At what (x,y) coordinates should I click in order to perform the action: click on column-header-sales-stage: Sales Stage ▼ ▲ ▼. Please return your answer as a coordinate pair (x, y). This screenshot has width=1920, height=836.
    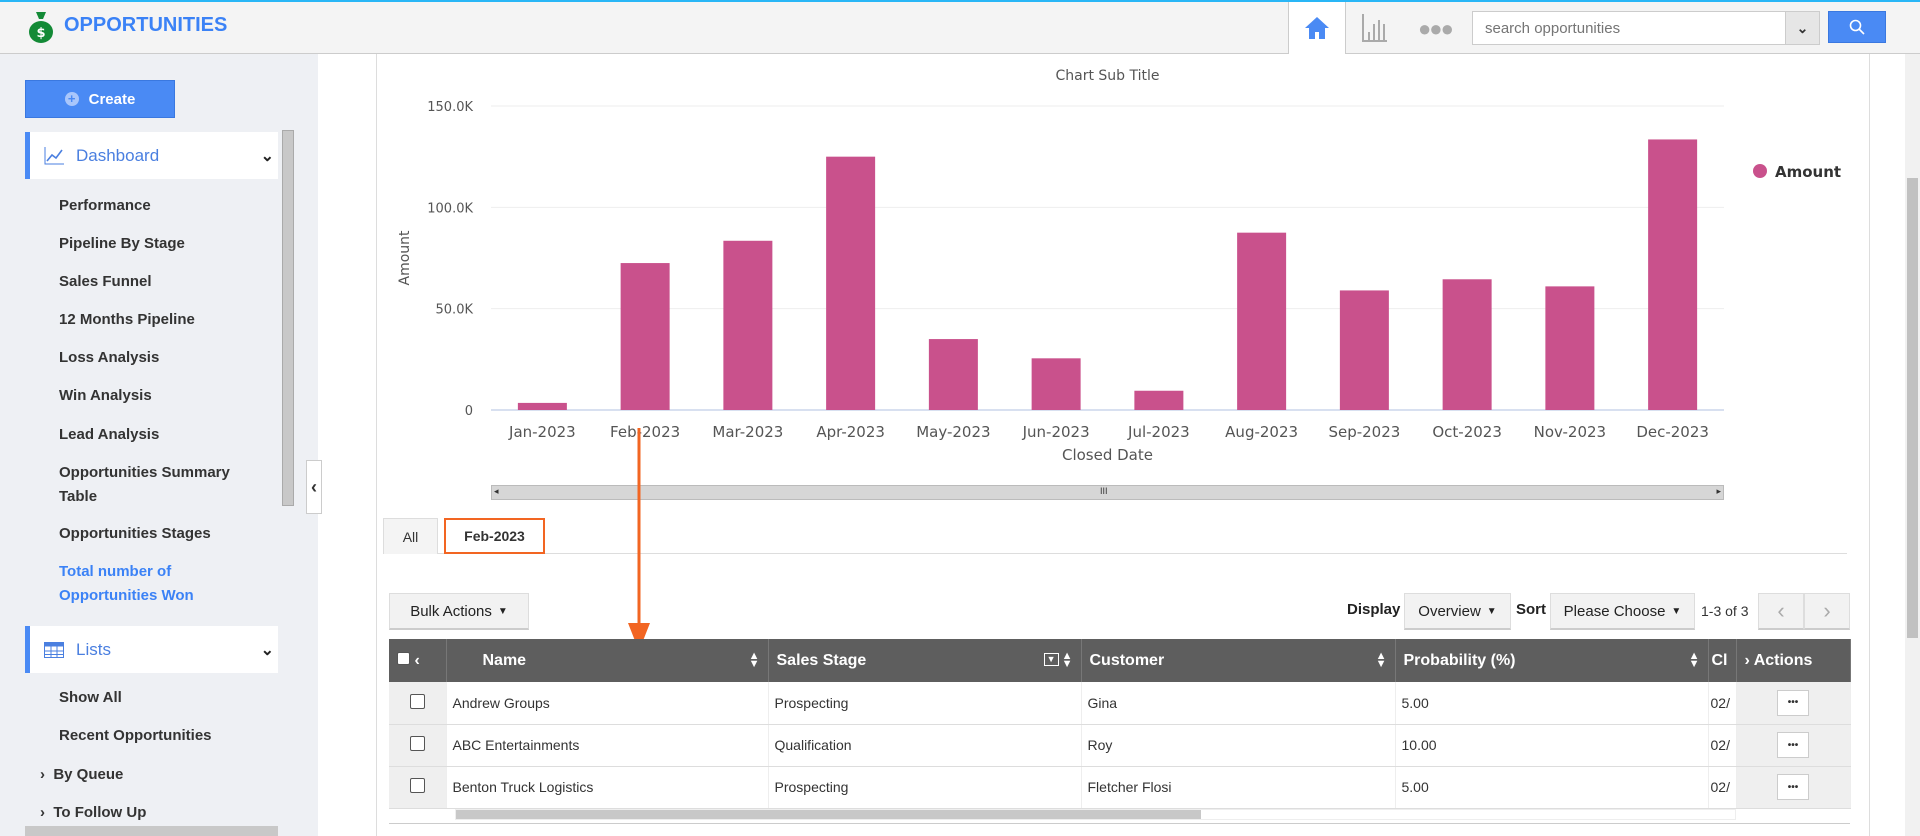
    Looking at the image, I should click on (925, 660).